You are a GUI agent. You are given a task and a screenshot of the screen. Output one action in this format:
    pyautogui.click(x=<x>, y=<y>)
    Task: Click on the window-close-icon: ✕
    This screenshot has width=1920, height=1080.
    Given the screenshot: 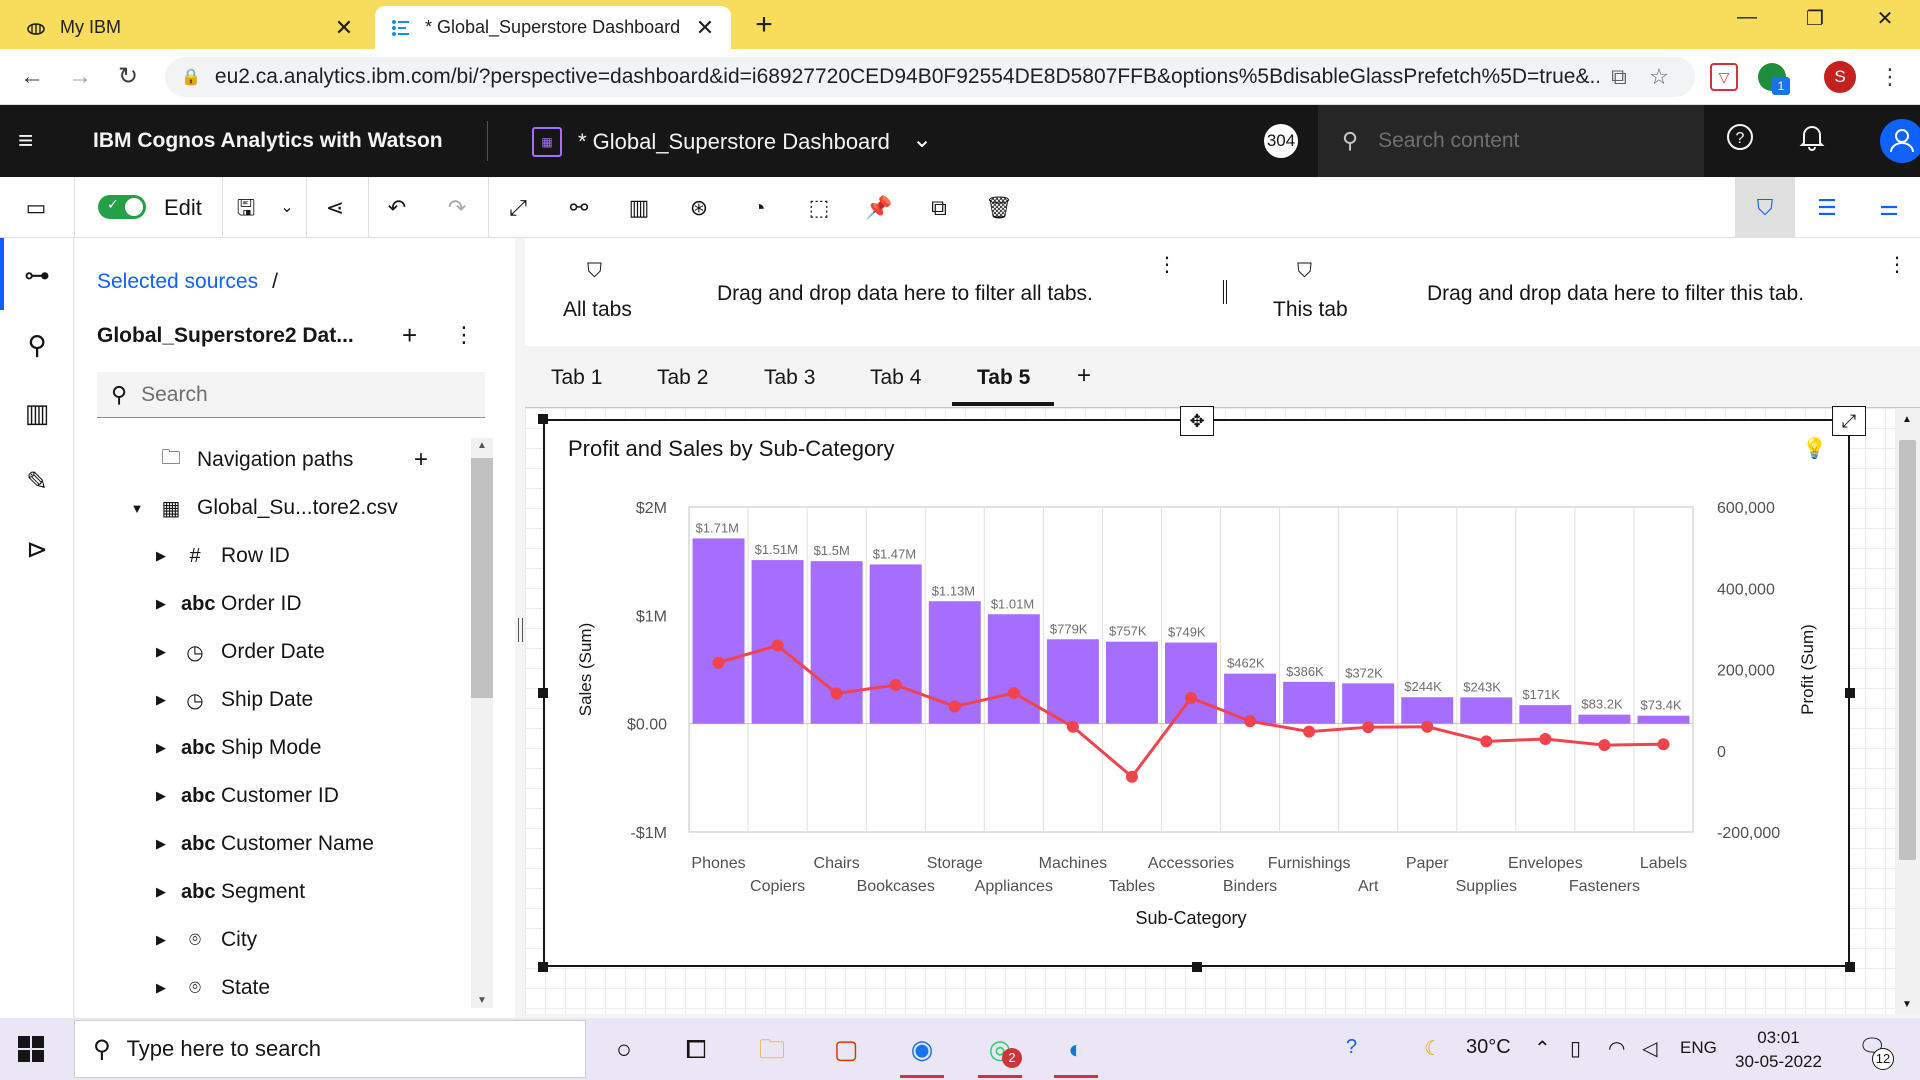 What is the action you would take?
    pyautogui.click(x=1885, y=22)
    